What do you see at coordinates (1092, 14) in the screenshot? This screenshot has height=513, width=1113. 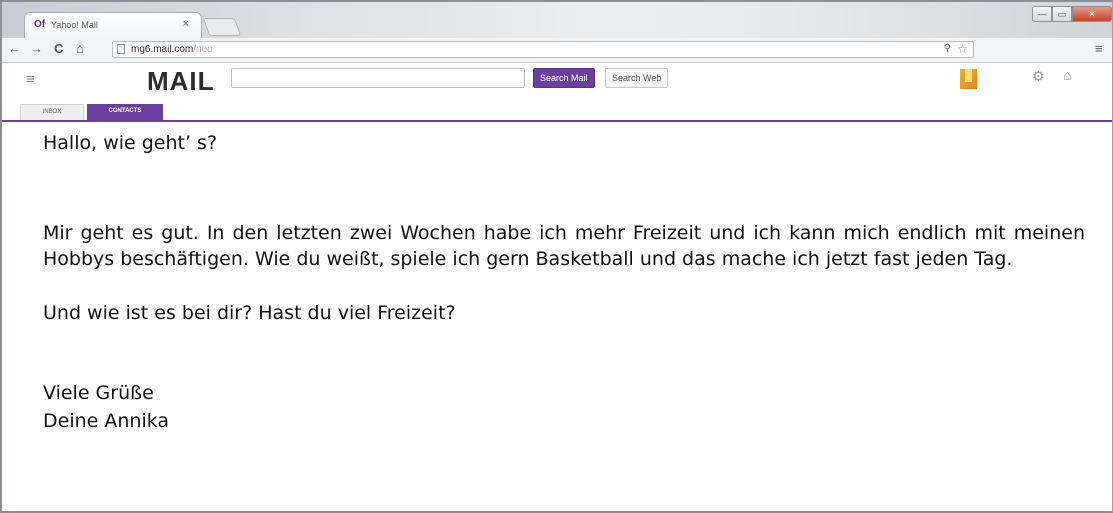 I see `close-window-button: ✕` at bounding box center [1092, 14].